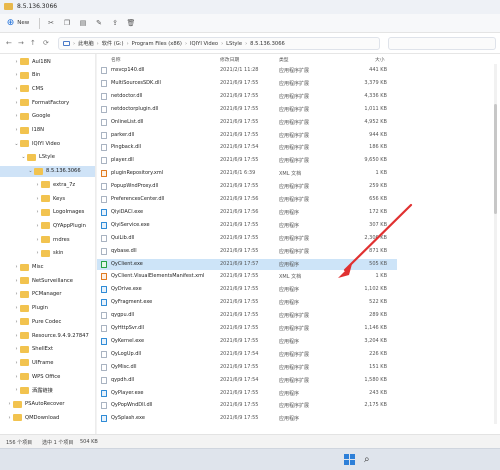  I want to click on sidebar-item: › Bin, so click(47, 75).